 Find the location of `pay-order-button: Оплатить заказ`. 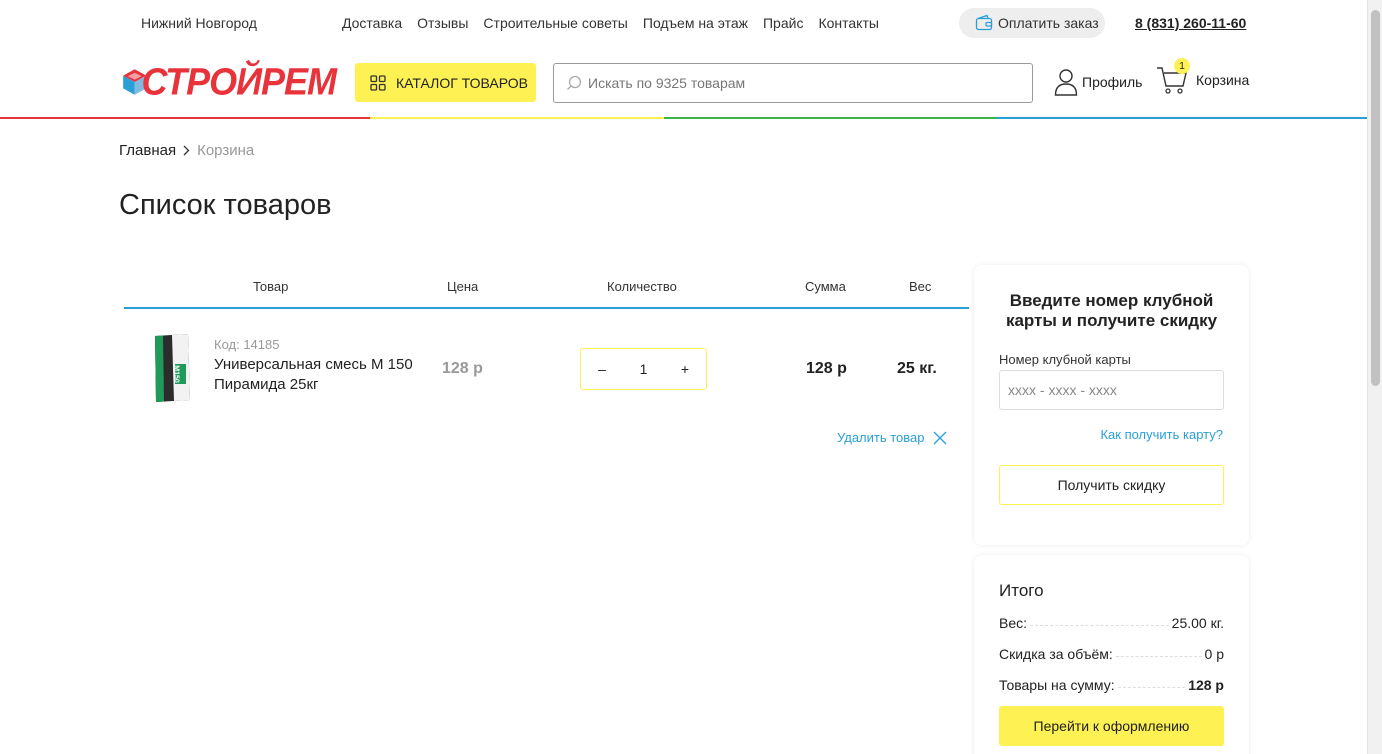

pay-order-button: Оплатить заказ is located at coordinates (1032, 23).